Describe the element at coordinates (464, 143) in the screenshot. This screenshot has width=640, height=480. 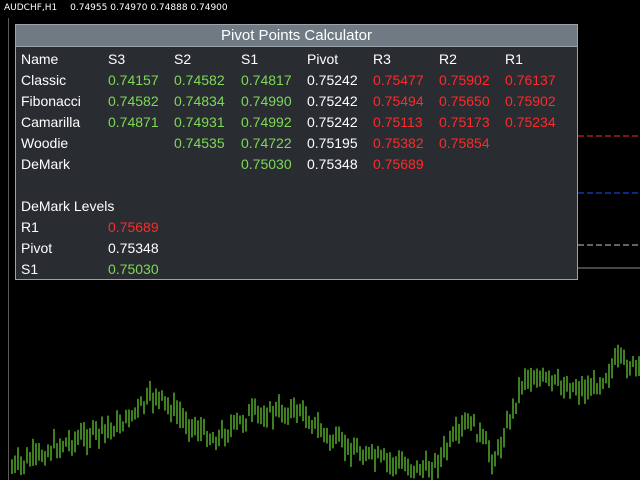
I see `woodie-r2: 0.75854` at that location.